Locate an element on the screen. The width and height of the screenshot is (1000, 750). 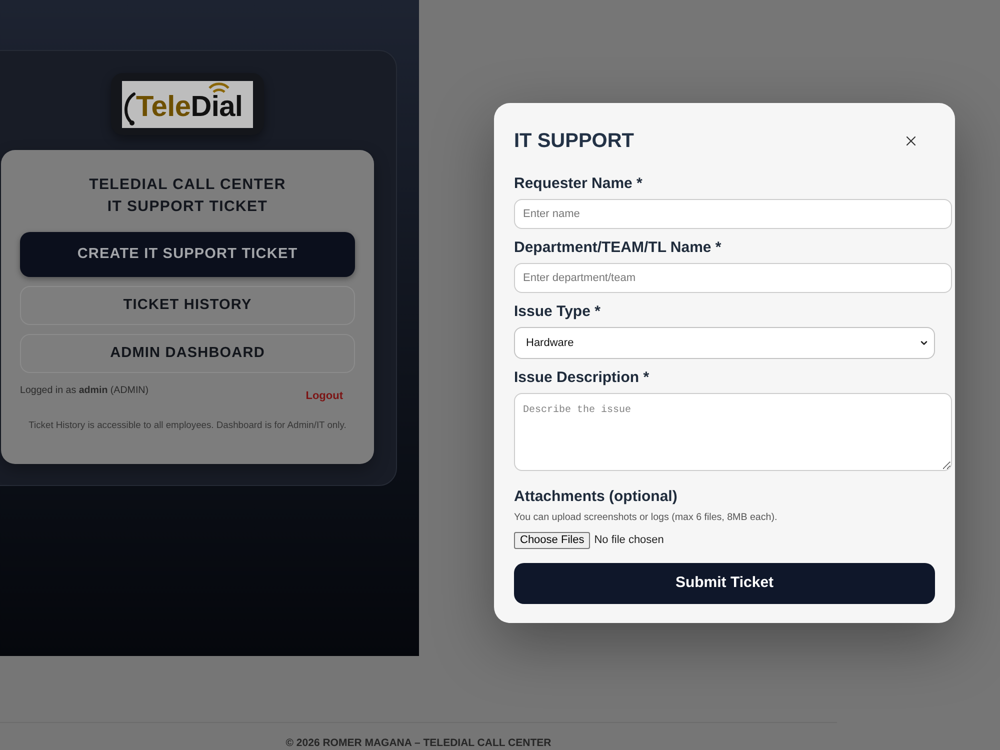
attachment-hint: You can upload screenshots or logs (max 6 files, 8MB each). is located at coordinates (646, 518).